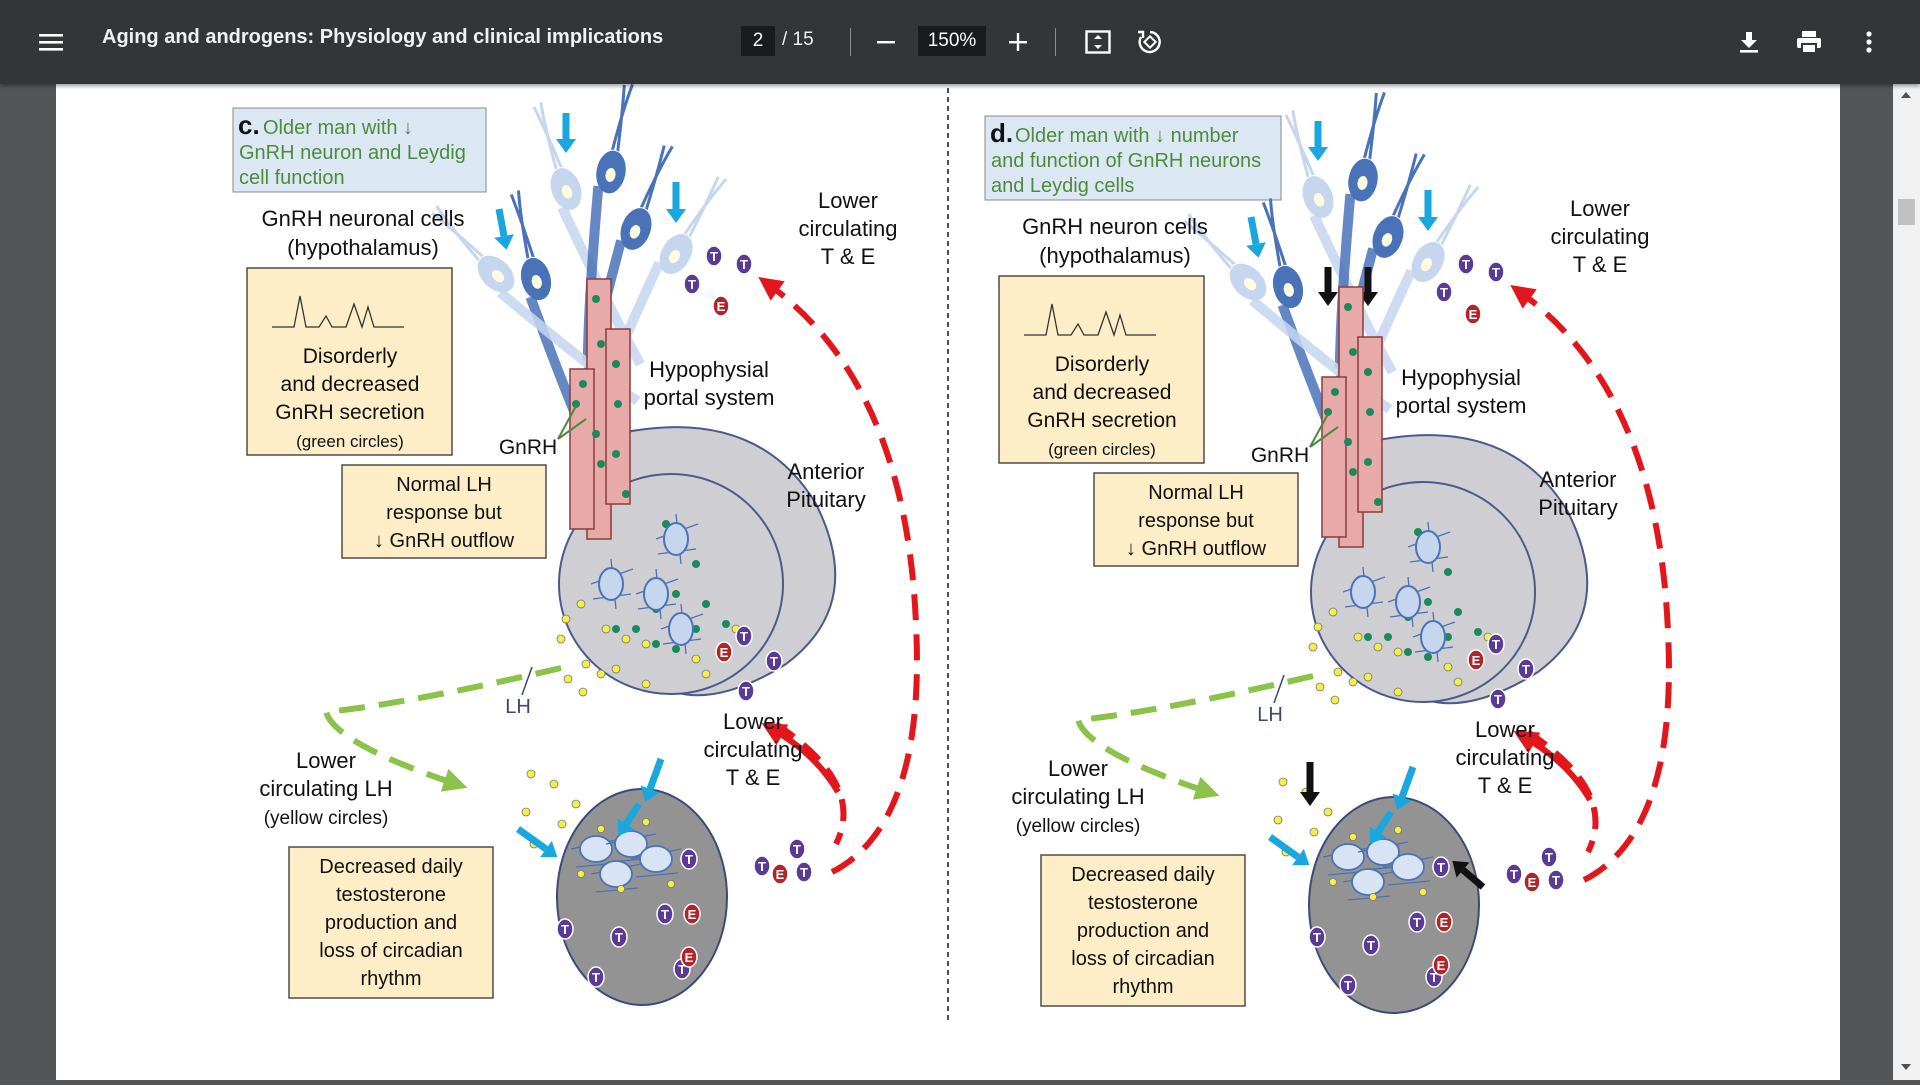 This screenshot has height=1085, width=1920. What do you see at coordinates (390, 867) in the screenshot?
I see `testis-note-text: Decreased daily` at bounding box center [390, 867].